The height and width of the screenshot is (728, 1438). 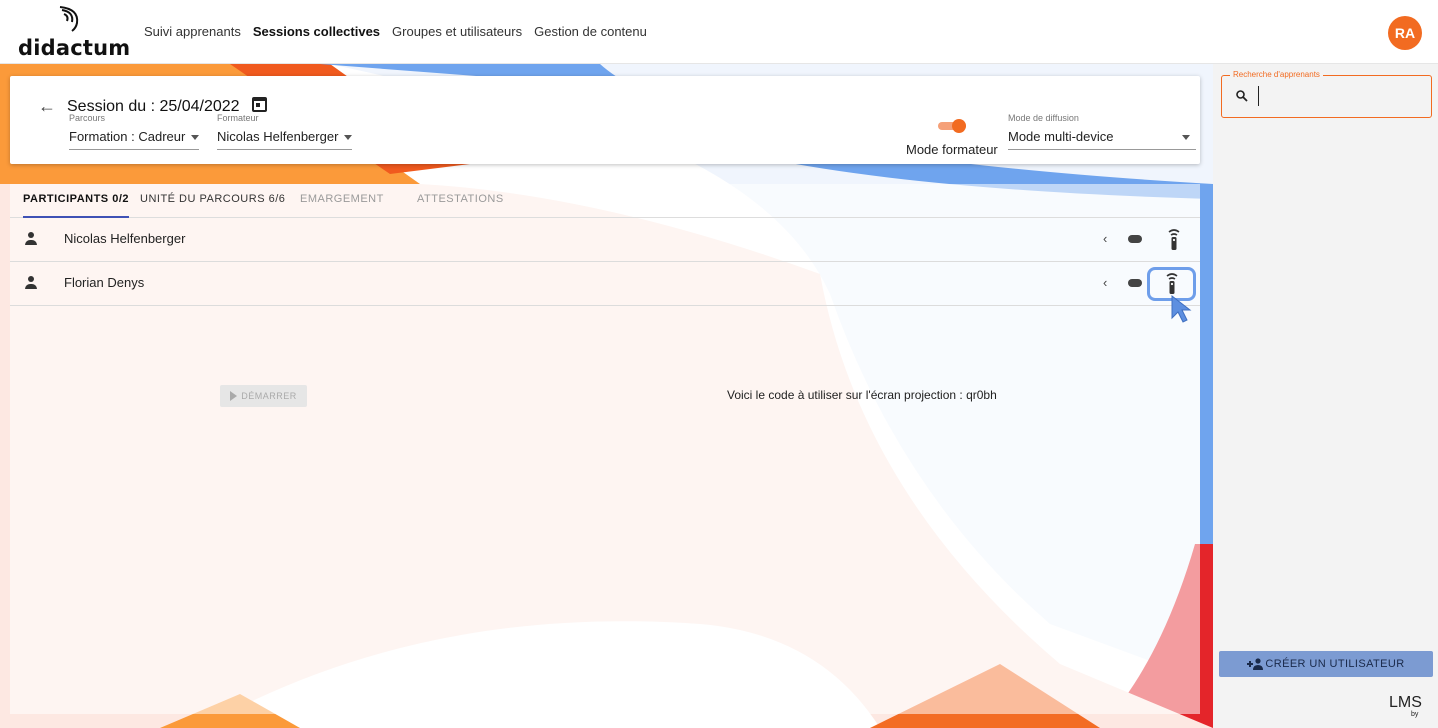 What do you see at coordinates (74, 33) in the screenshot?
I see `logo: didactum` at bounding box center [74, 33].